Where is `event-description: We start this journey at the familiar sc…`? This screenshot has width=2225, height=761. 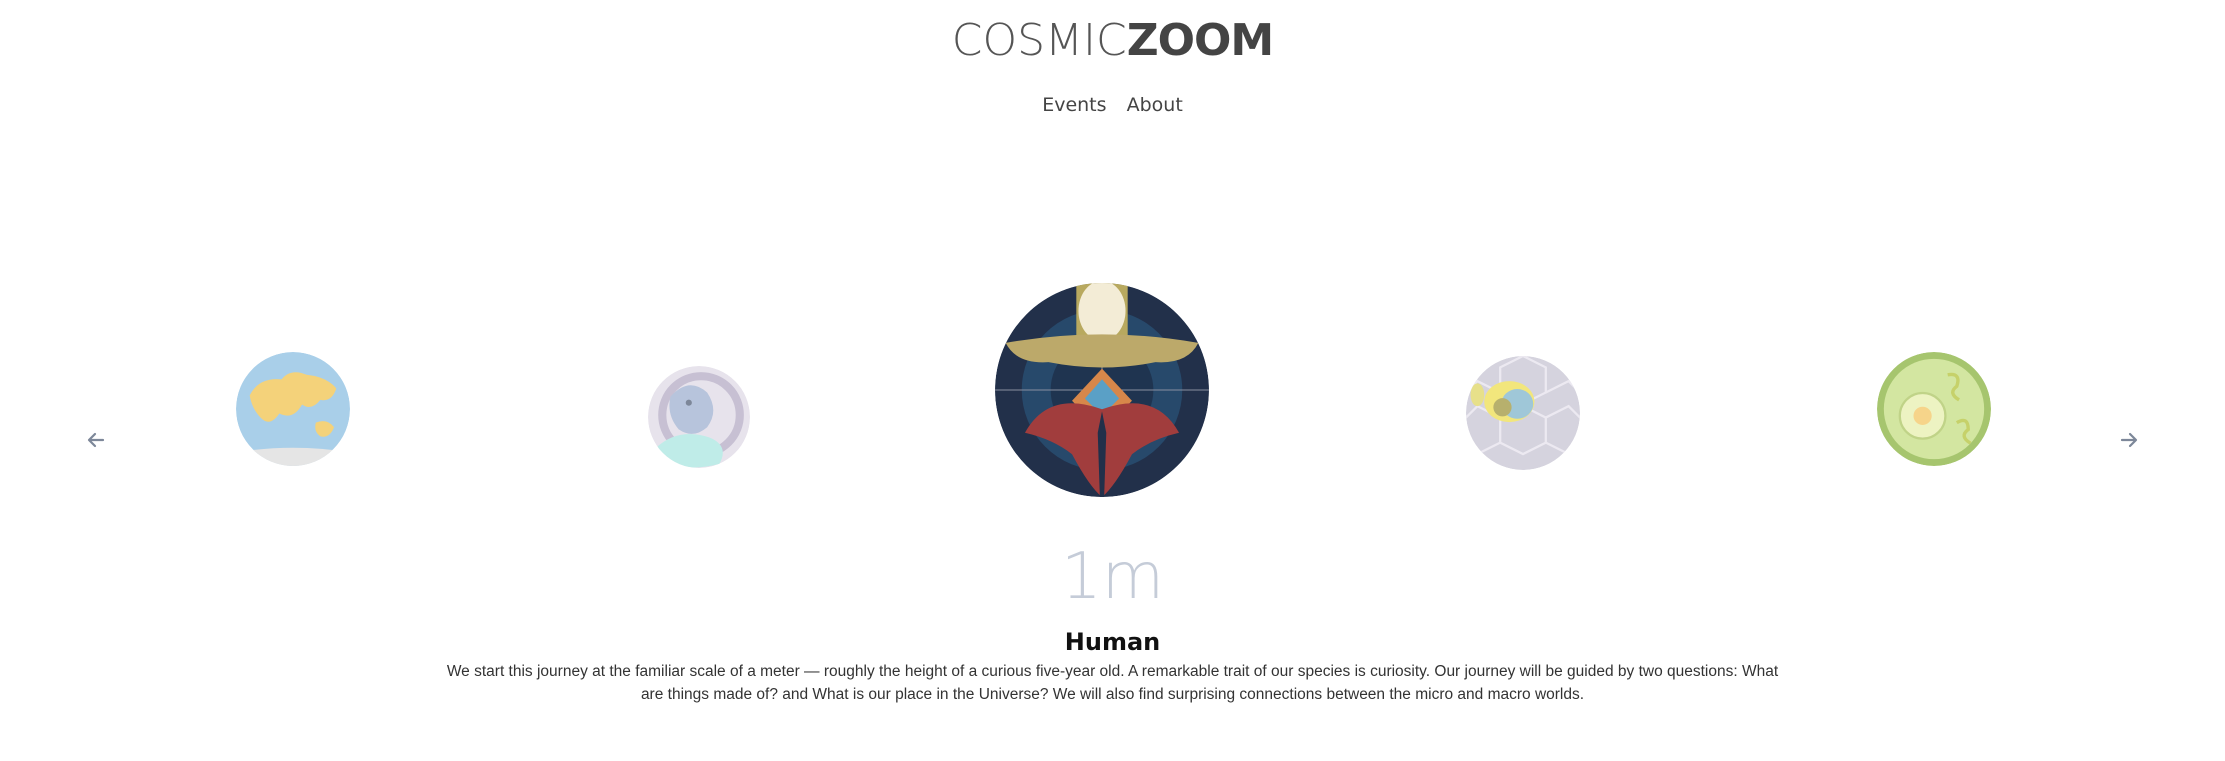
event-description: We start this journey at the familiar sc… is located at coordinates (1112, 683).